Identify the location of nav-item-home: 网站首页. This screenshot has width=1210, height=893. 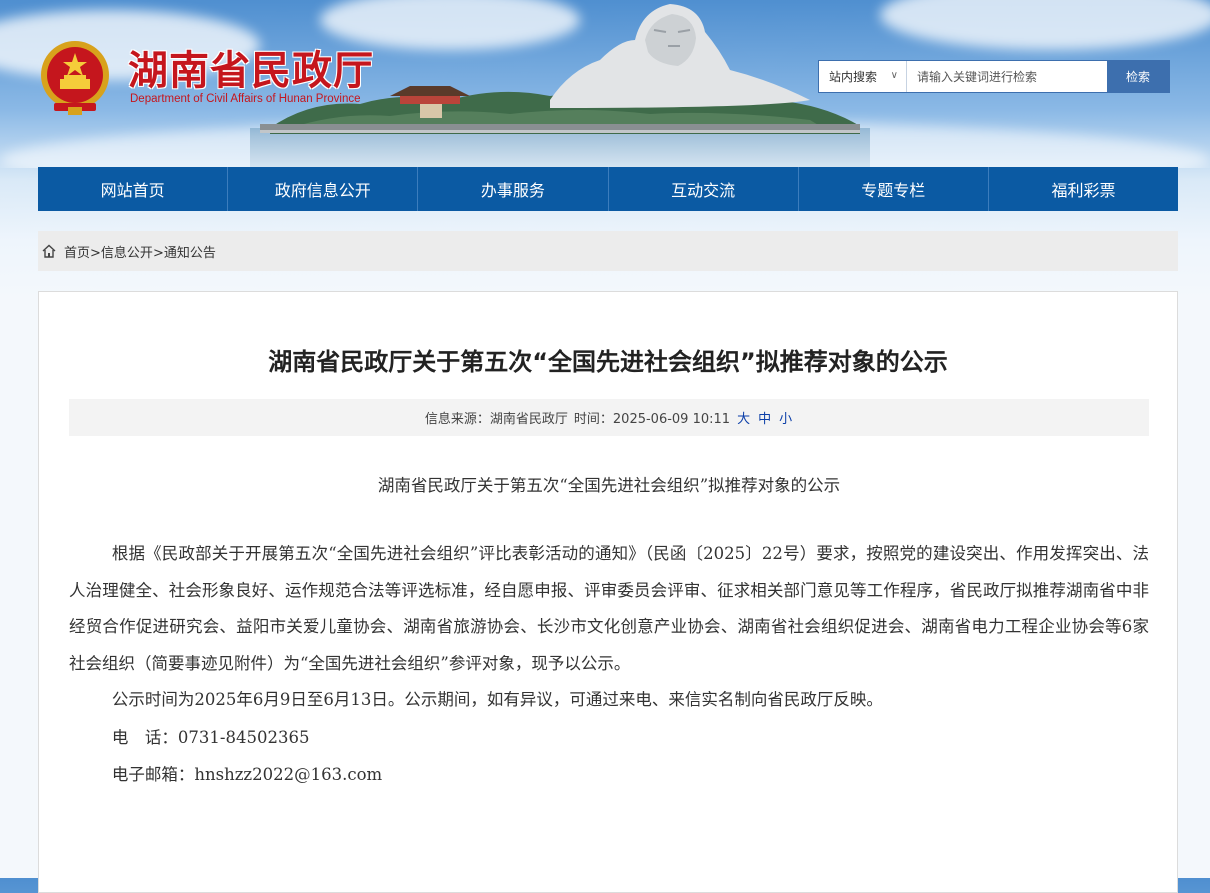
(133, 189).